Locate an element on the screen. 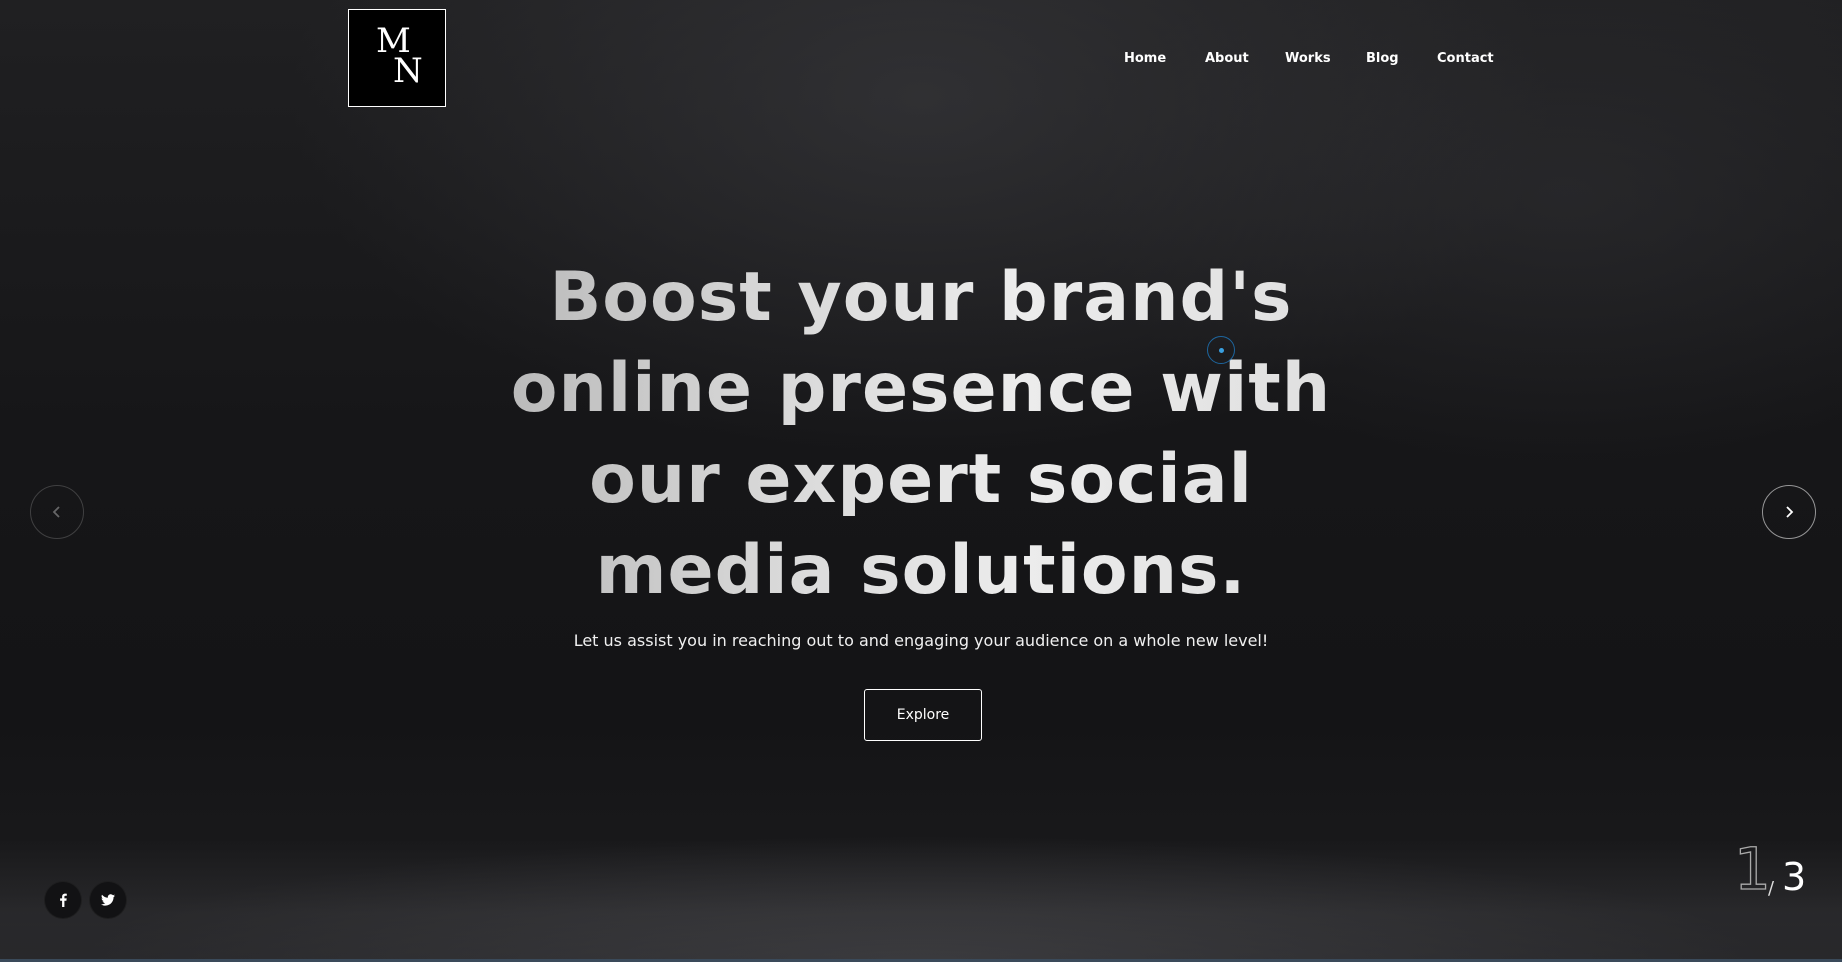 This screenshot has height=962, width=1842. chevron-right-icon is located at coordinates (1790, 512).